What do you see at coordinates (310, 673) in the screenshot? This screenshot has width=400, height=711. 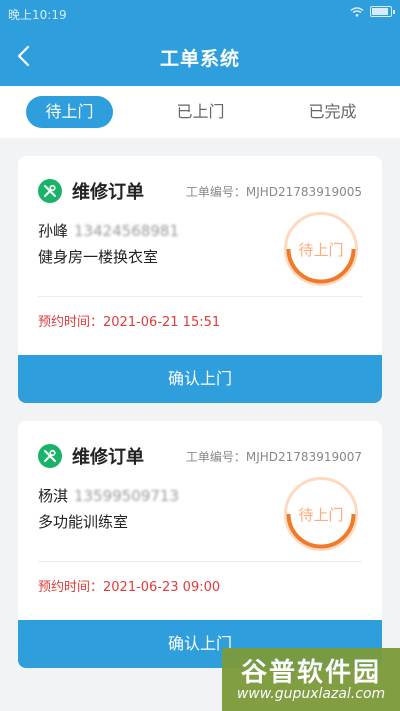 I see `watermark-title: 谷普软件园` at bounding box center [310, 673].